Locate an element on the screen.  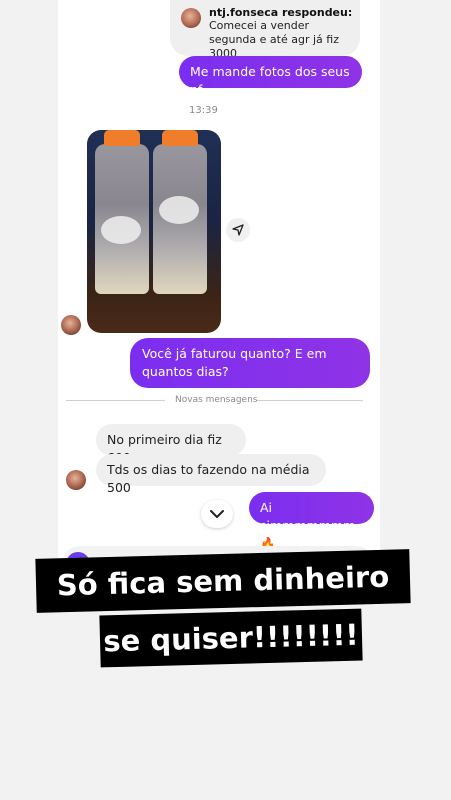
scroll-down-button is located at coordinates (217, 514).